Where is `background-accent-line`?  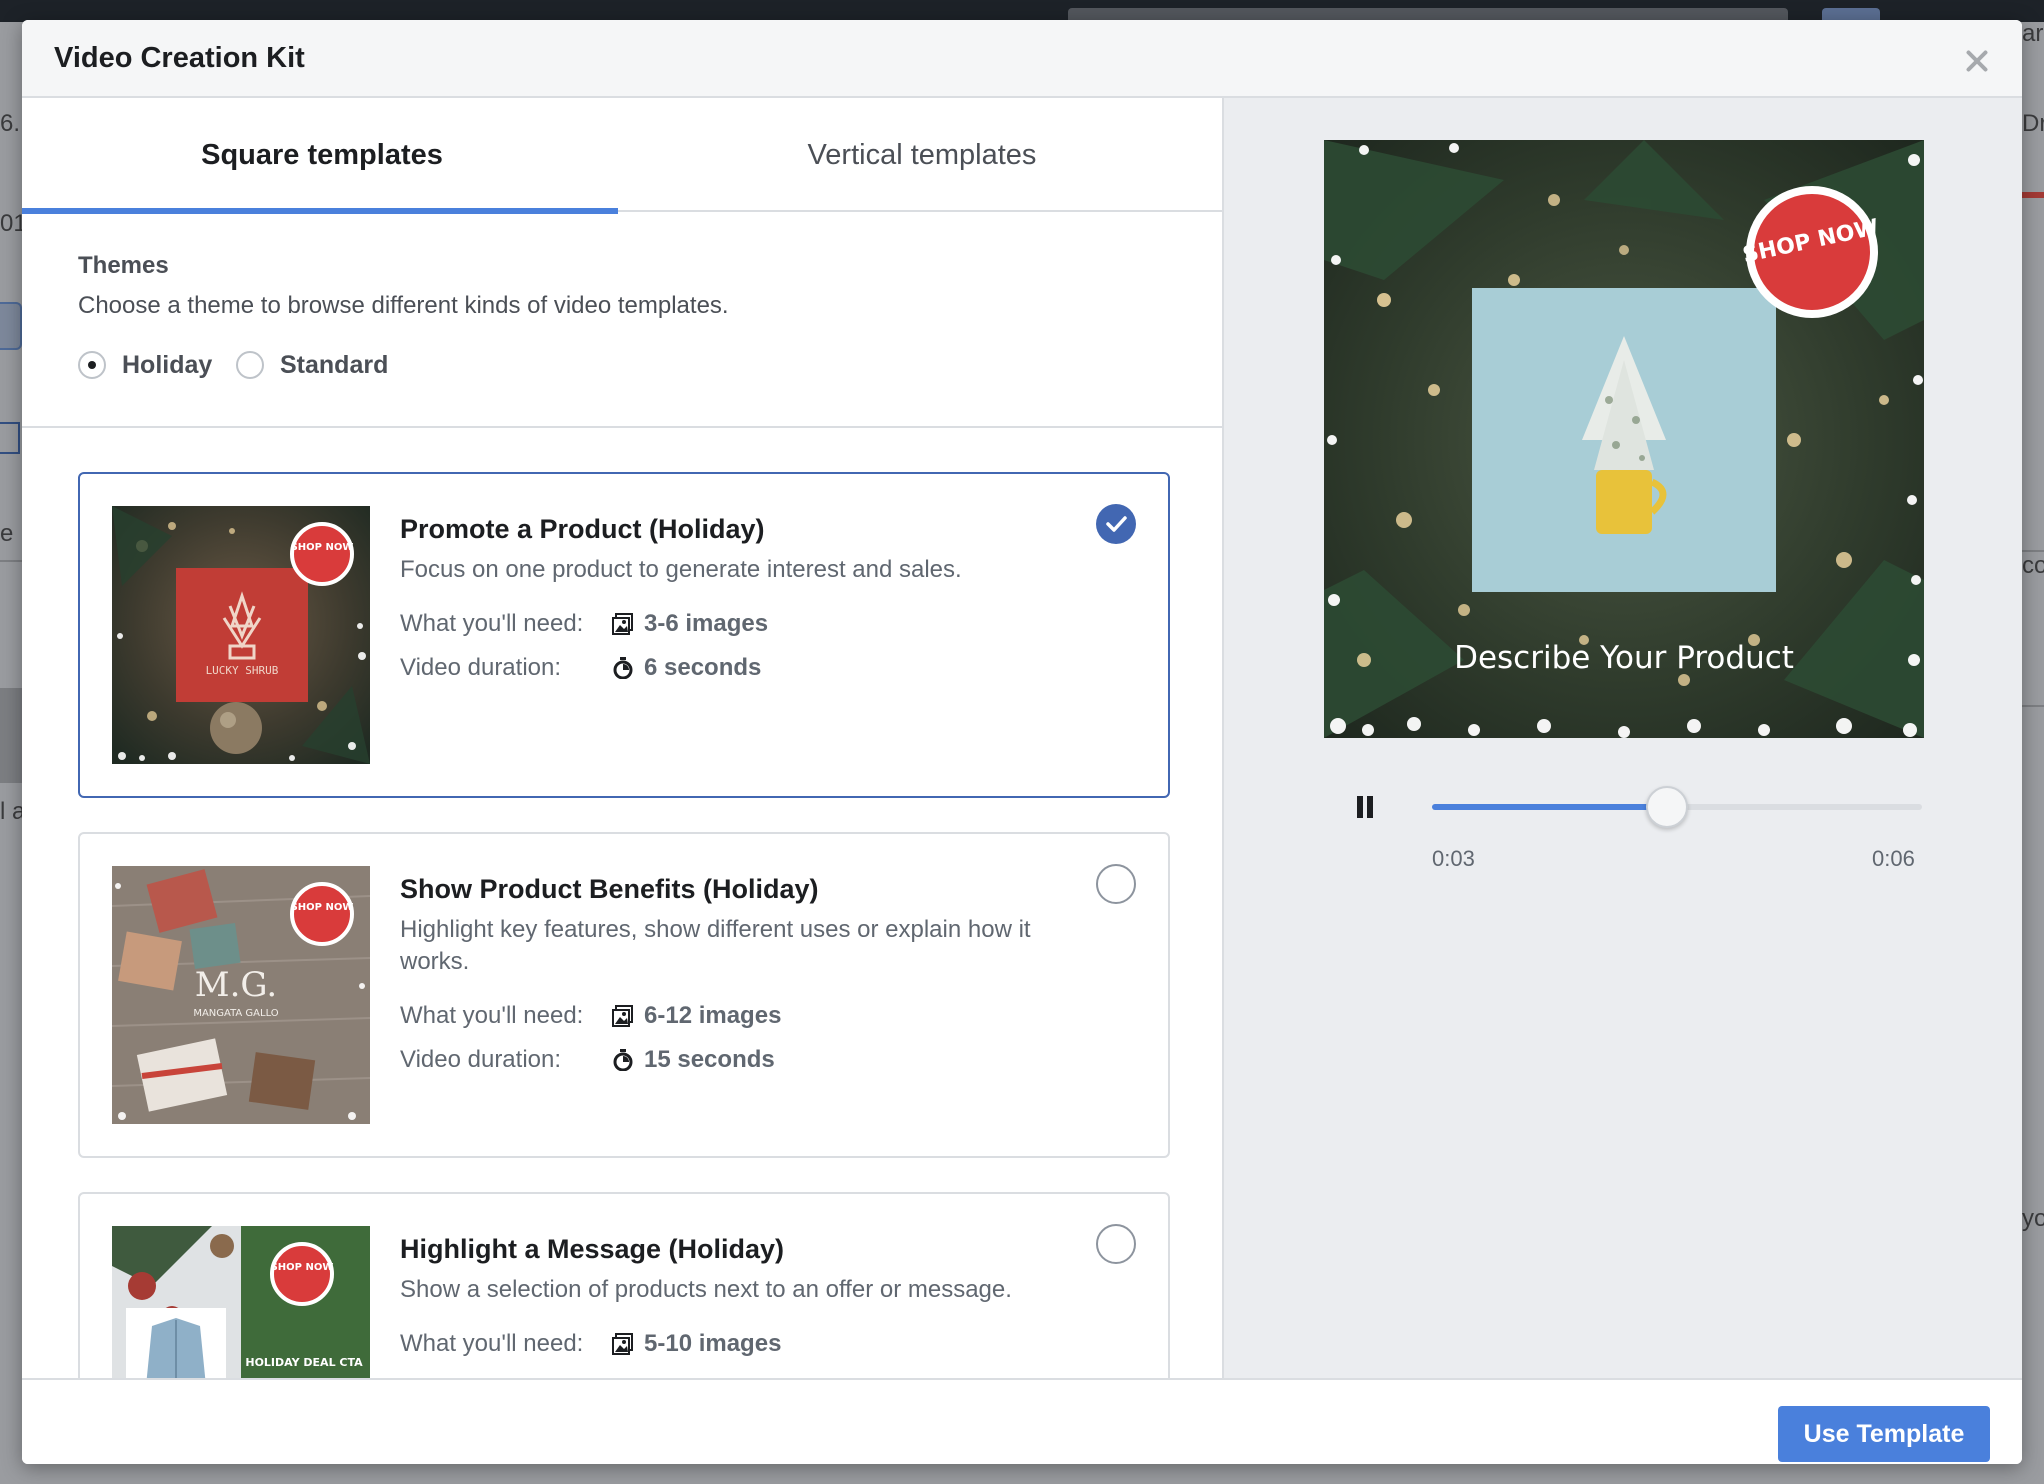
background-accent-line is located at coordinates (2032, 195).